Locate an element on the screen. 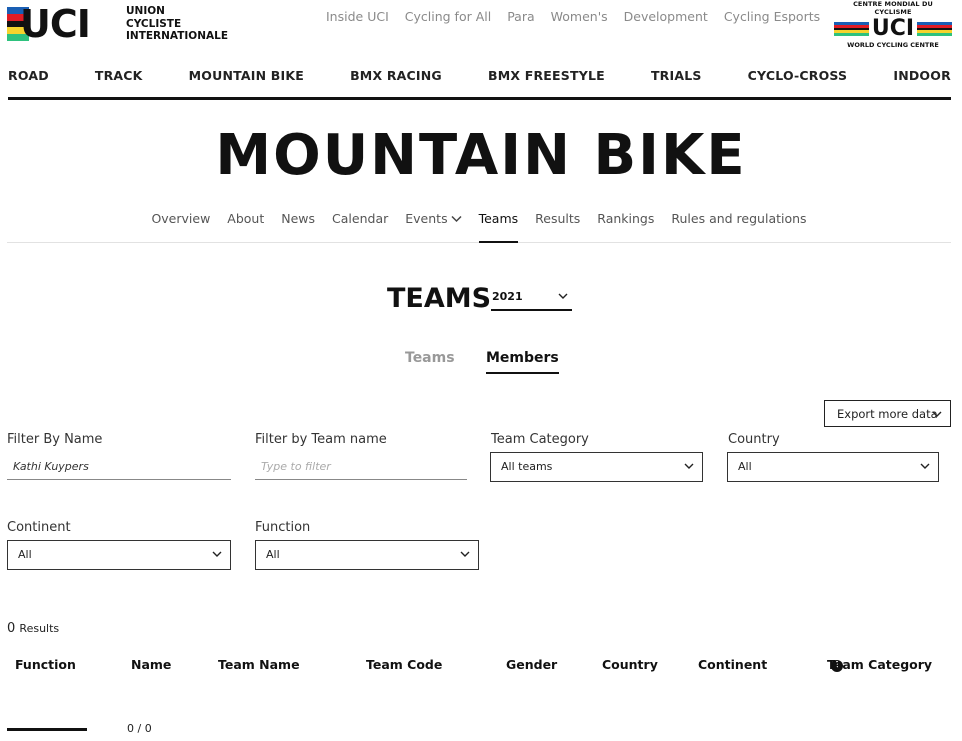 Image resolution: width=962 pixels, height=741 pixels. tab-about: About is located at coordinates (245, 224).